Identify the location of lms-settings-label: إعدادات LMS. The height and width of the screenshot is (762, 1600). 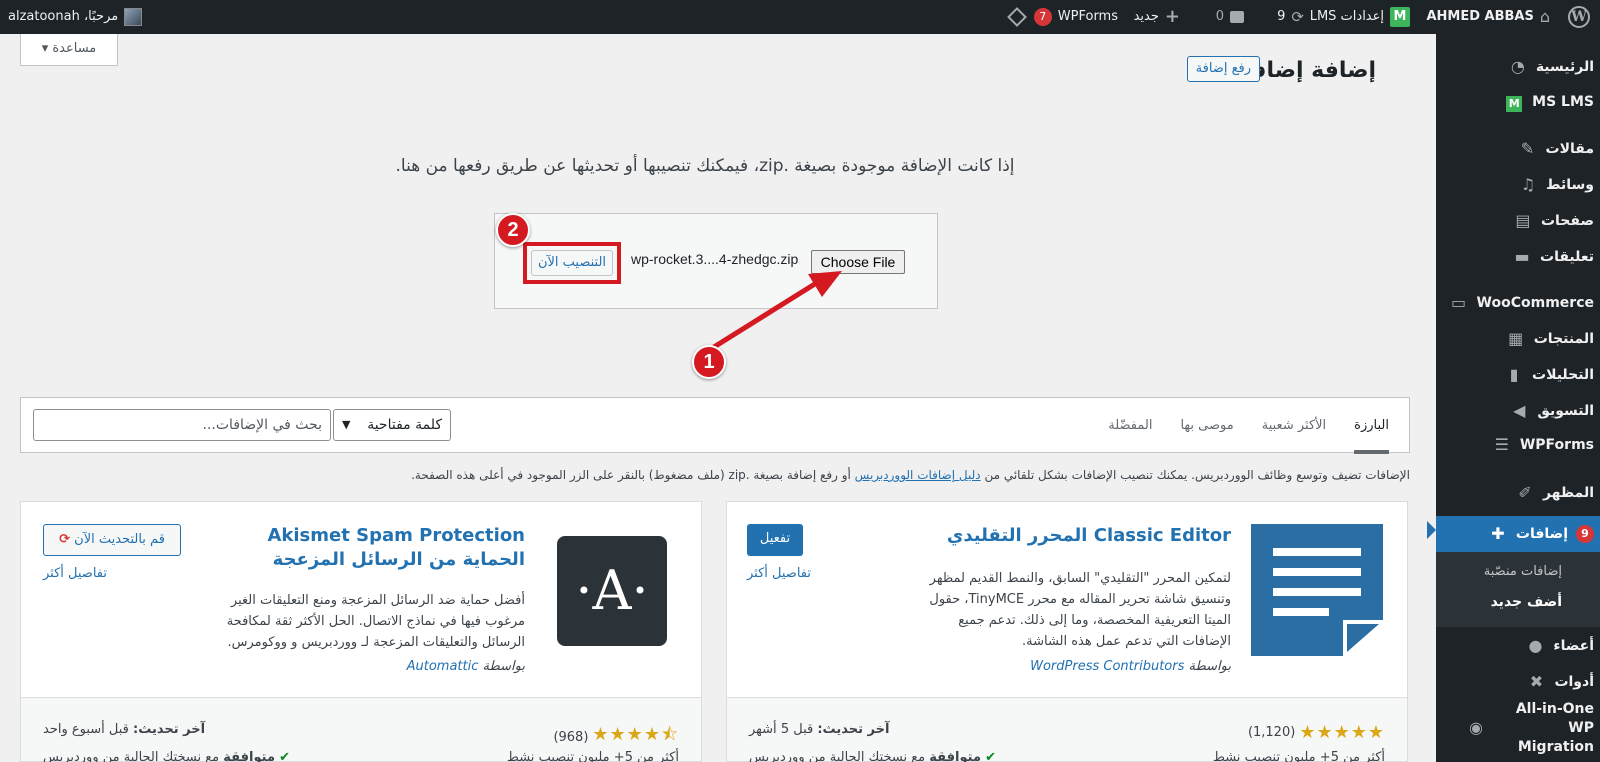
(1347, 17).